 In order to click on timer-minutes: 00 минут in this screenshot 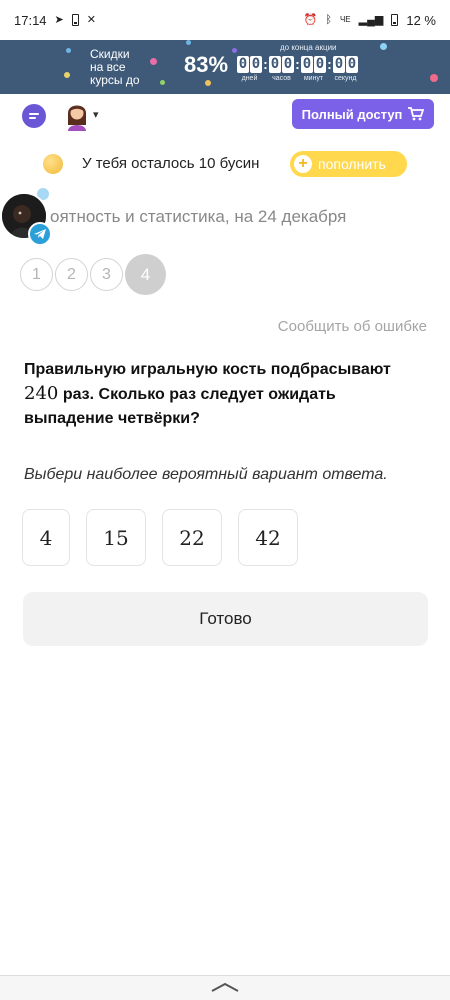, I will do `click(313, 69)`.